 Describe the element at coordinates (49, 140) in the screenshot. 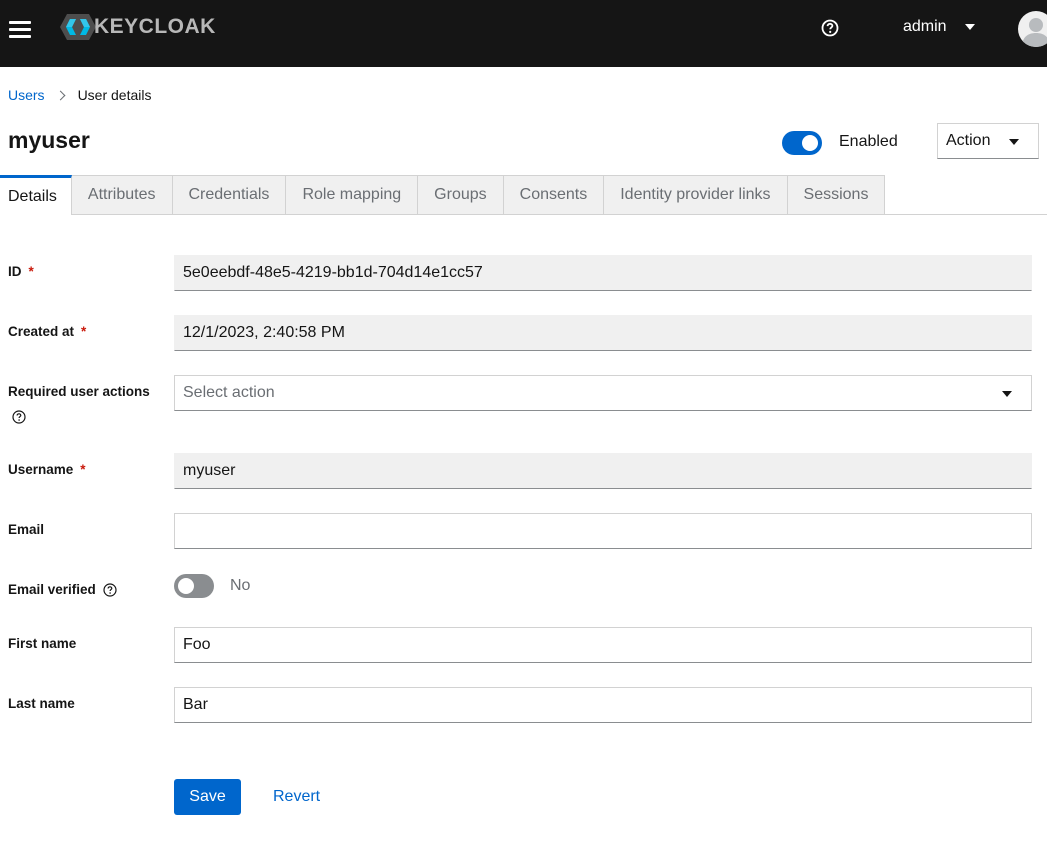

I see `page-title: myuser` at that location.